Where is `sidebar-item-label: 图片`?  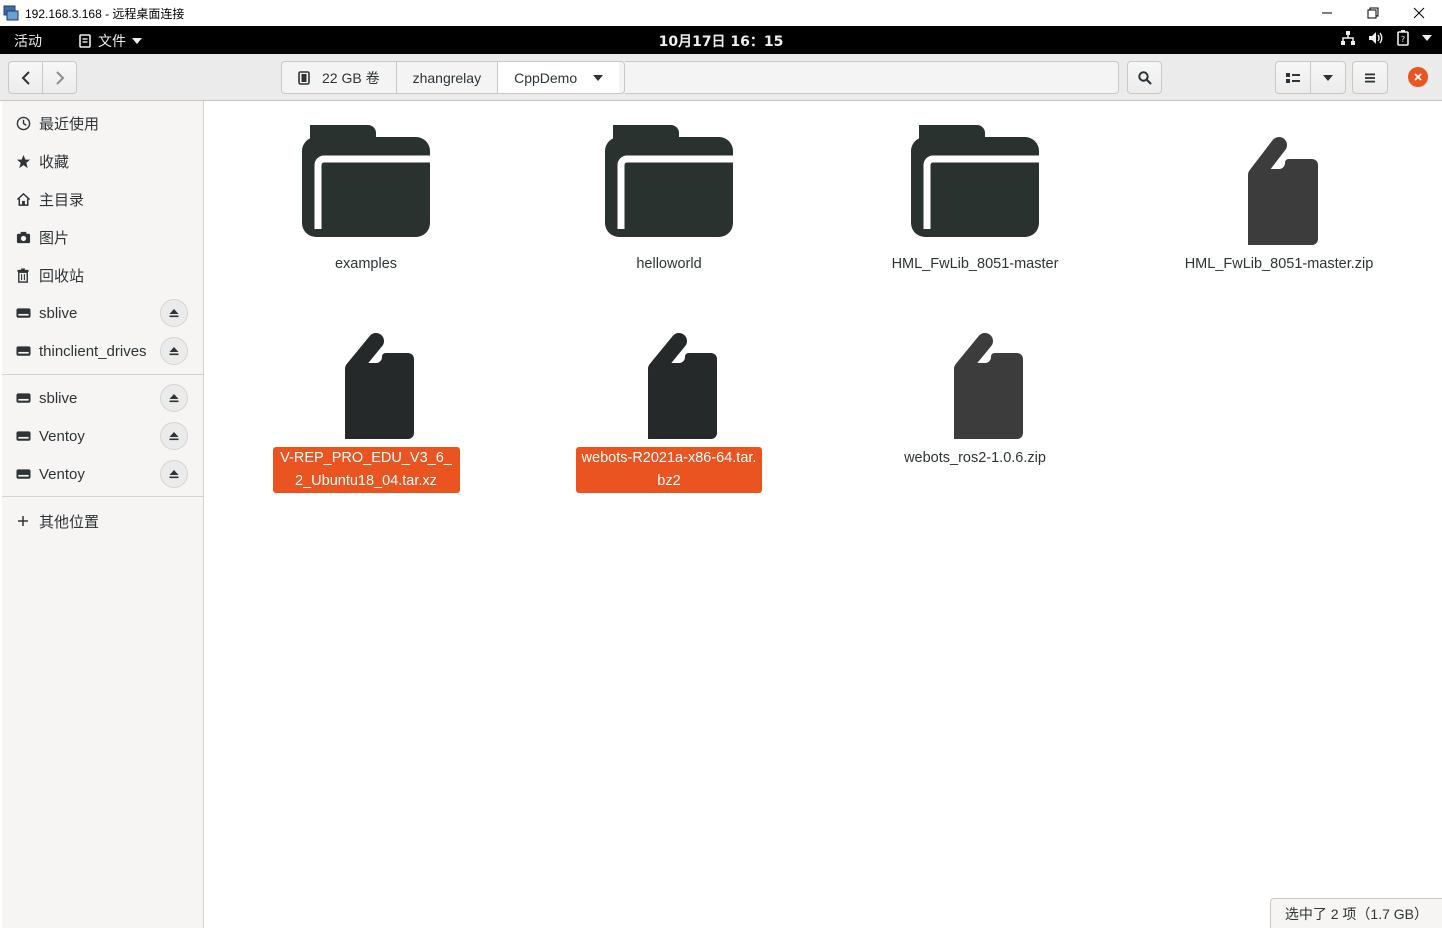 sidebar-item-label: 图片 is located at coordinates (54, 238).